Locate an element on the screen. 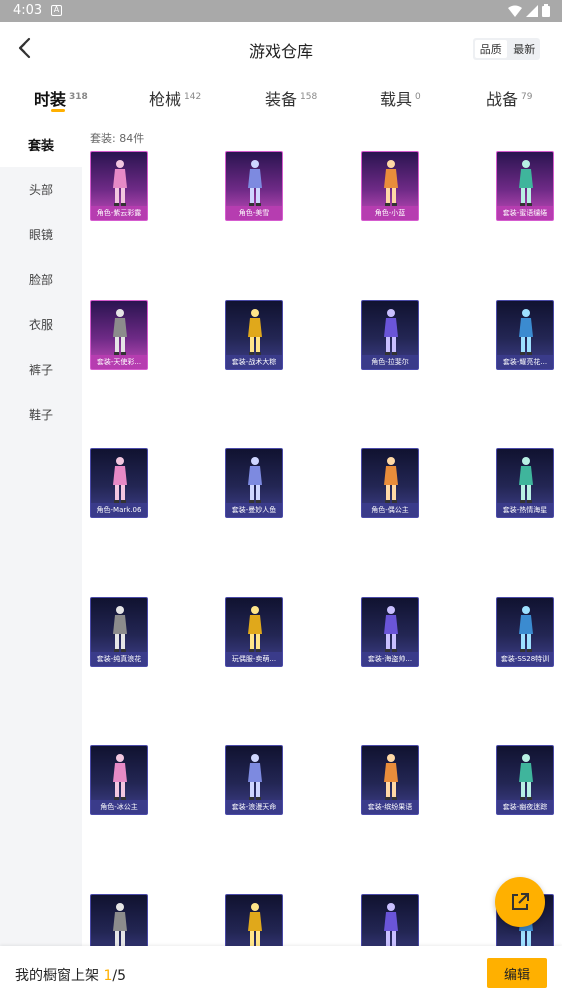  edit-button: 编辑 is located at coordinates (517, 973).